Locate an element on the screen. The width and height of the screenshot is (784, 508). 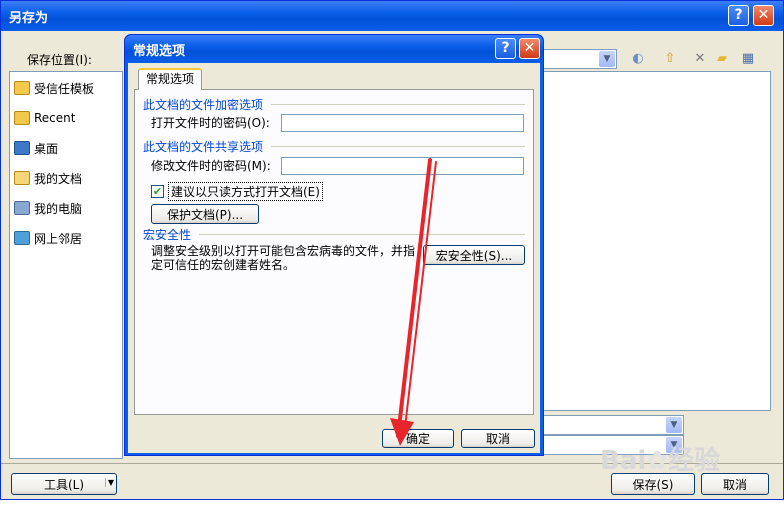
place-desktop: 桌面 is located at coordinates (36, 148).